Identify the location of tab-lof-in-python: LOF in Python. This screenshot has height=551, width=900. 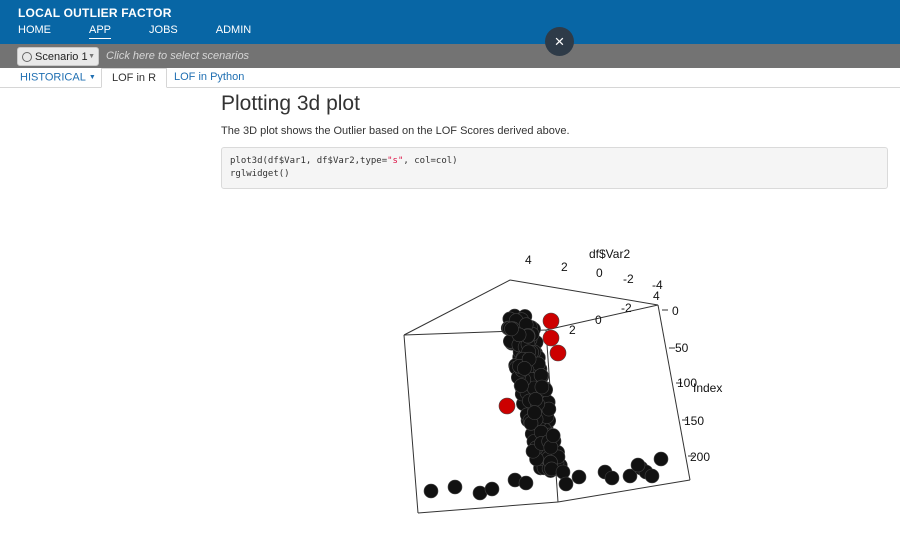
(209, 78).